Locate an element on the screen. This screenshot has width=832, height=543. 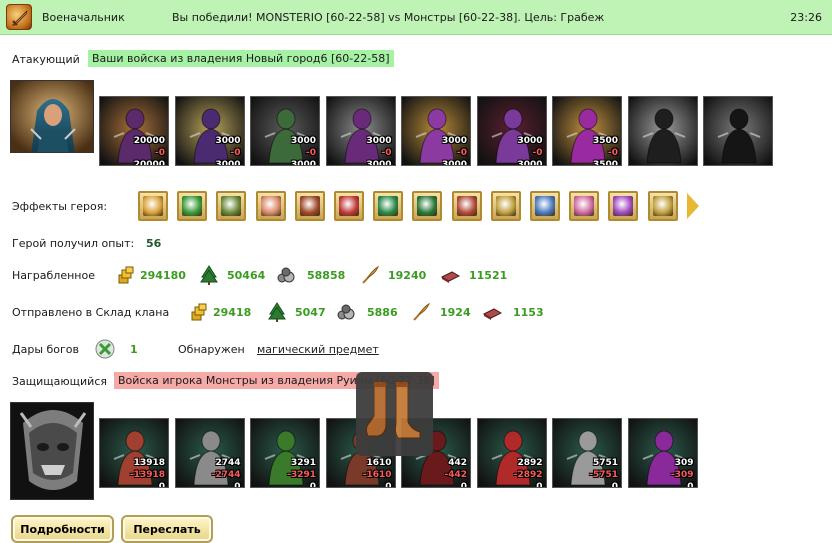
unit-count: 20000 is located at coordinates (149, 141).